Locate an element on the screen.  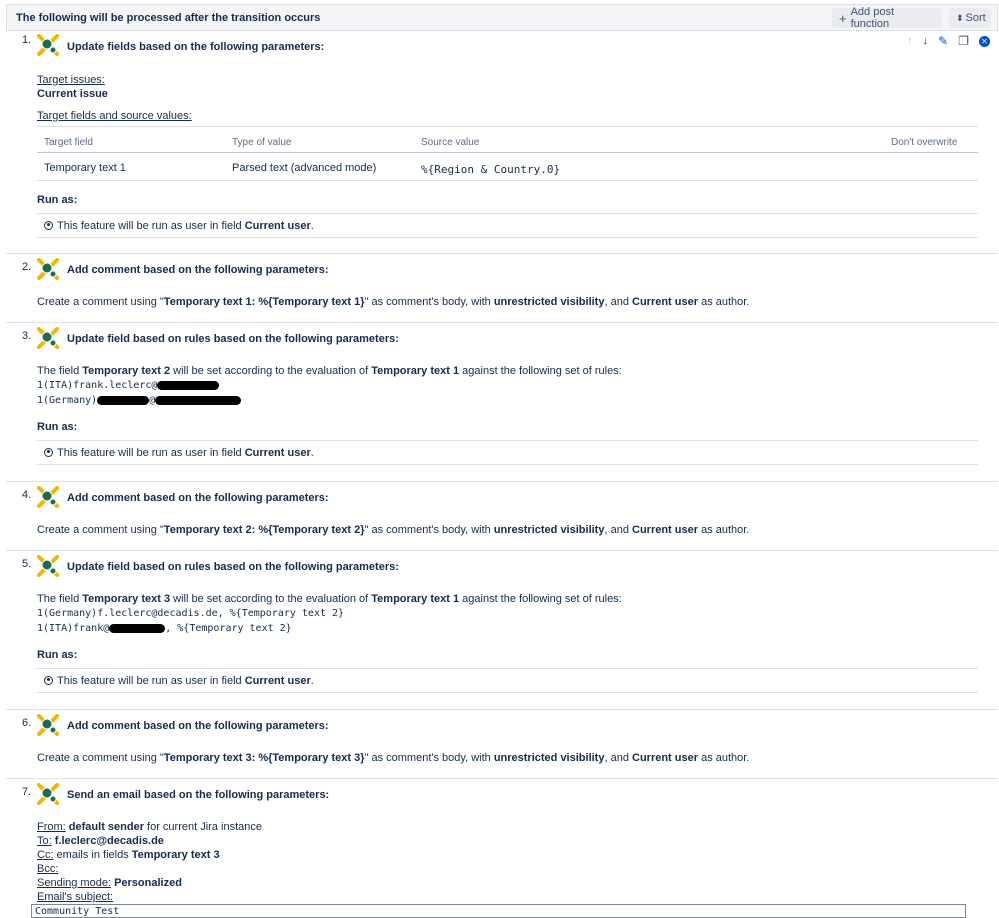
post-function-toolbar: ↑ ↓ ✎ ❐ ✕ is located at coordinates (948, 41).